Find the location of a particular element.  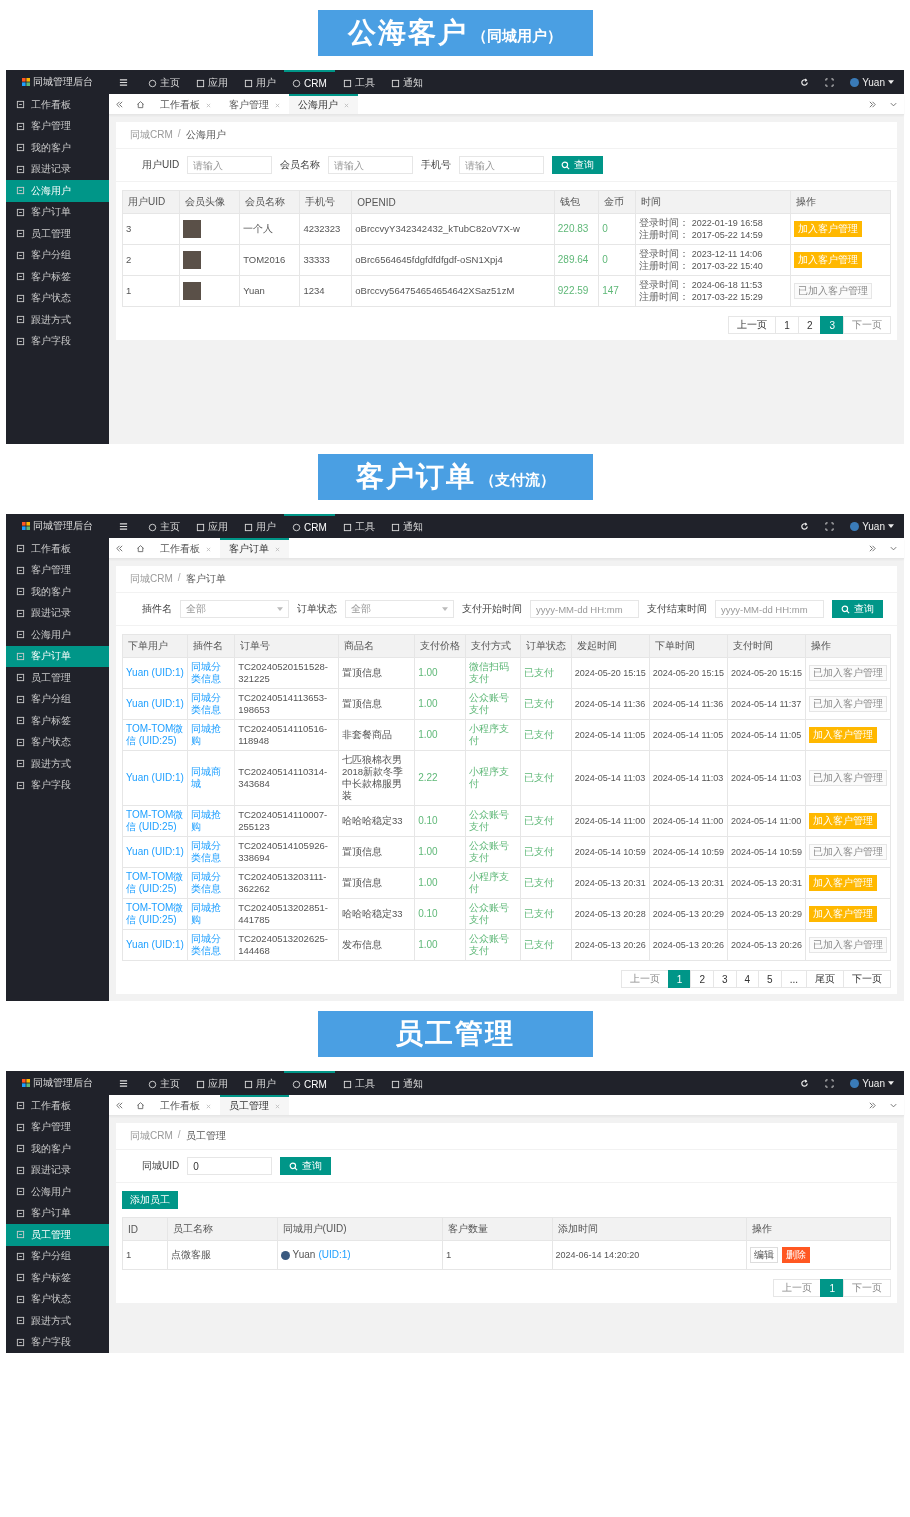

page-tab: 员工管理 is located at coordinates (254, 1105).